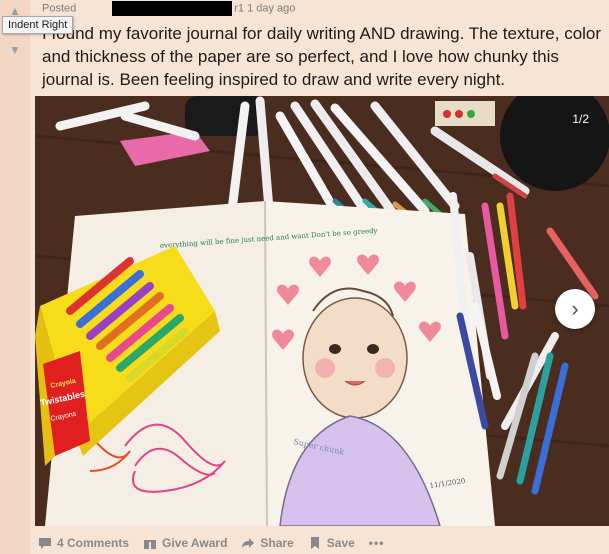 Image resolution: width=609 pixels, height=554 pixels. I want to click on give-award-button: Give Award, so click(185, 543).